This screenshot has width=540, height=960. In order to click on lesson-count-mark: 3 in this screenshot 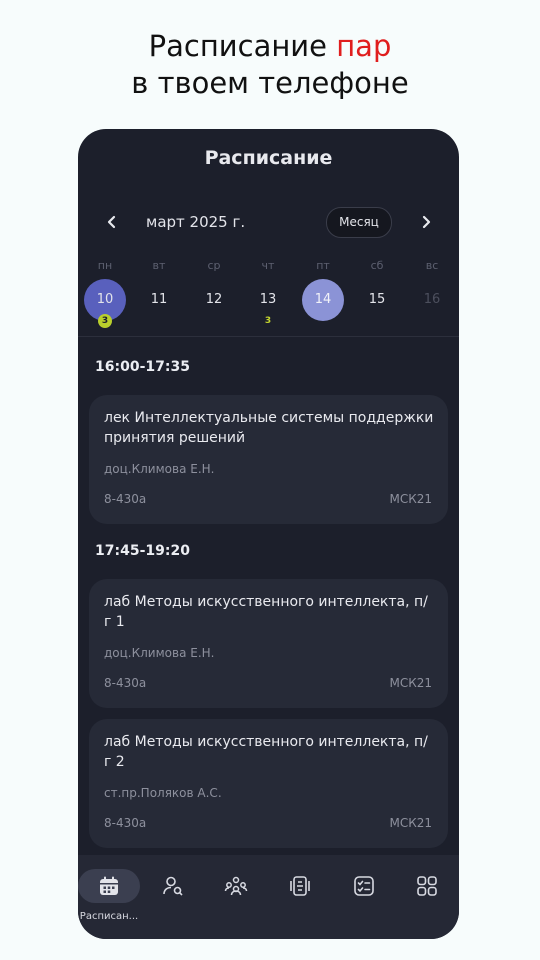, I will do `click(268, 321)`.